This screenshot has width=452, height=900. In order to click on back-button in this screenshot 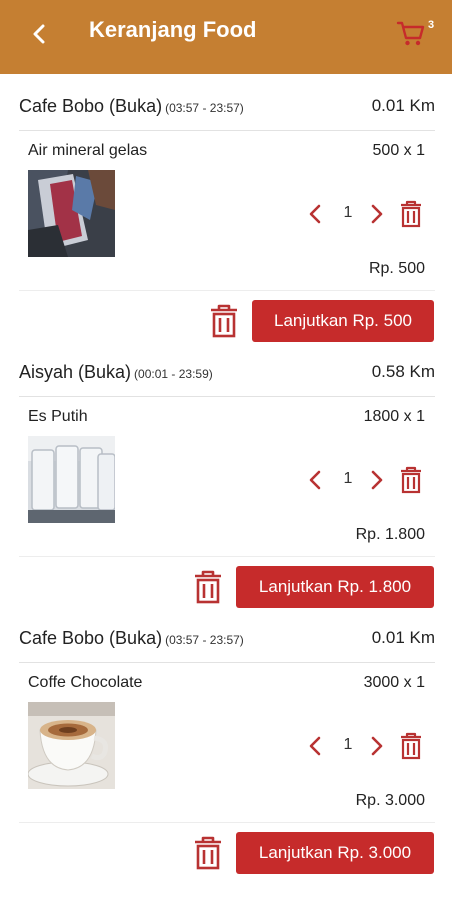, I will do `click(40, 34)`.